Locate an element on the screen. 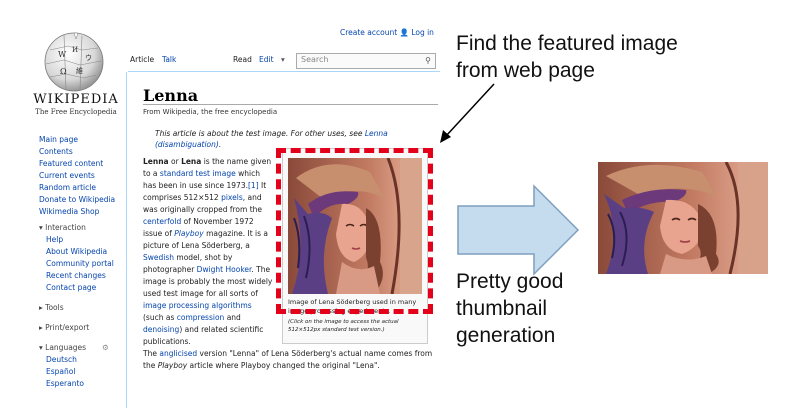  sidebar-item-language-esperanto: Esperanto is located at coordinates (84, 384).